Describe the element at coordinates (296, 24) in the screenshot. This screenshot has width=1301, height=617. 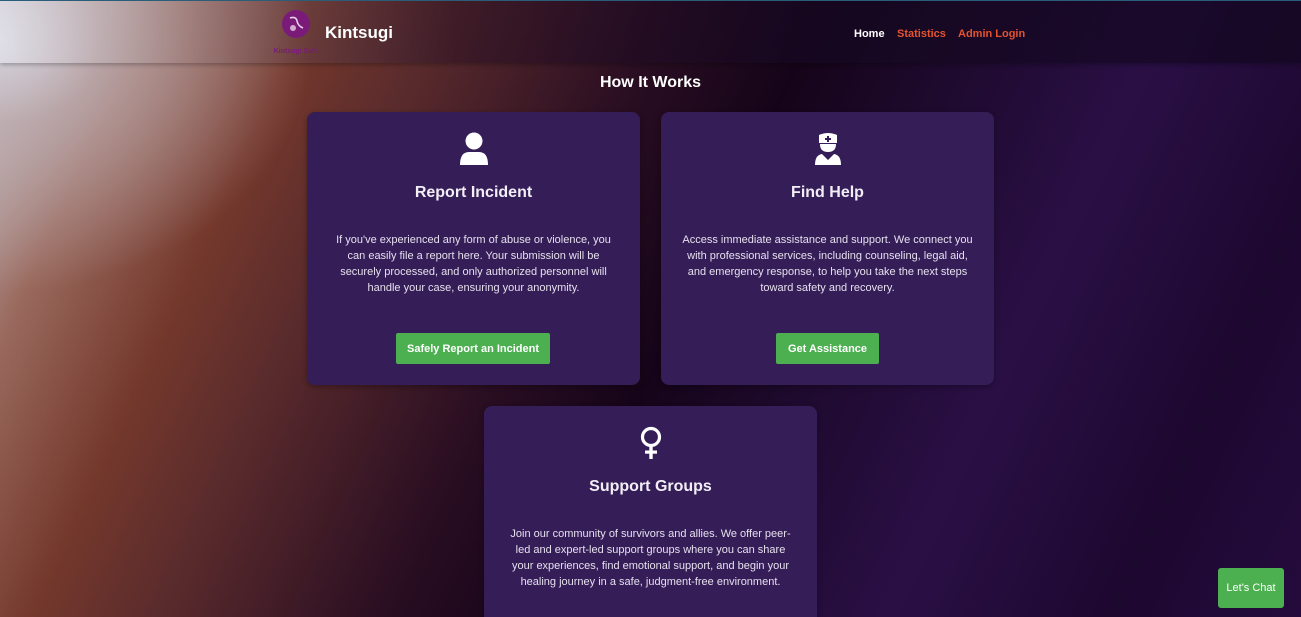
I see `logo-icon` at that location.